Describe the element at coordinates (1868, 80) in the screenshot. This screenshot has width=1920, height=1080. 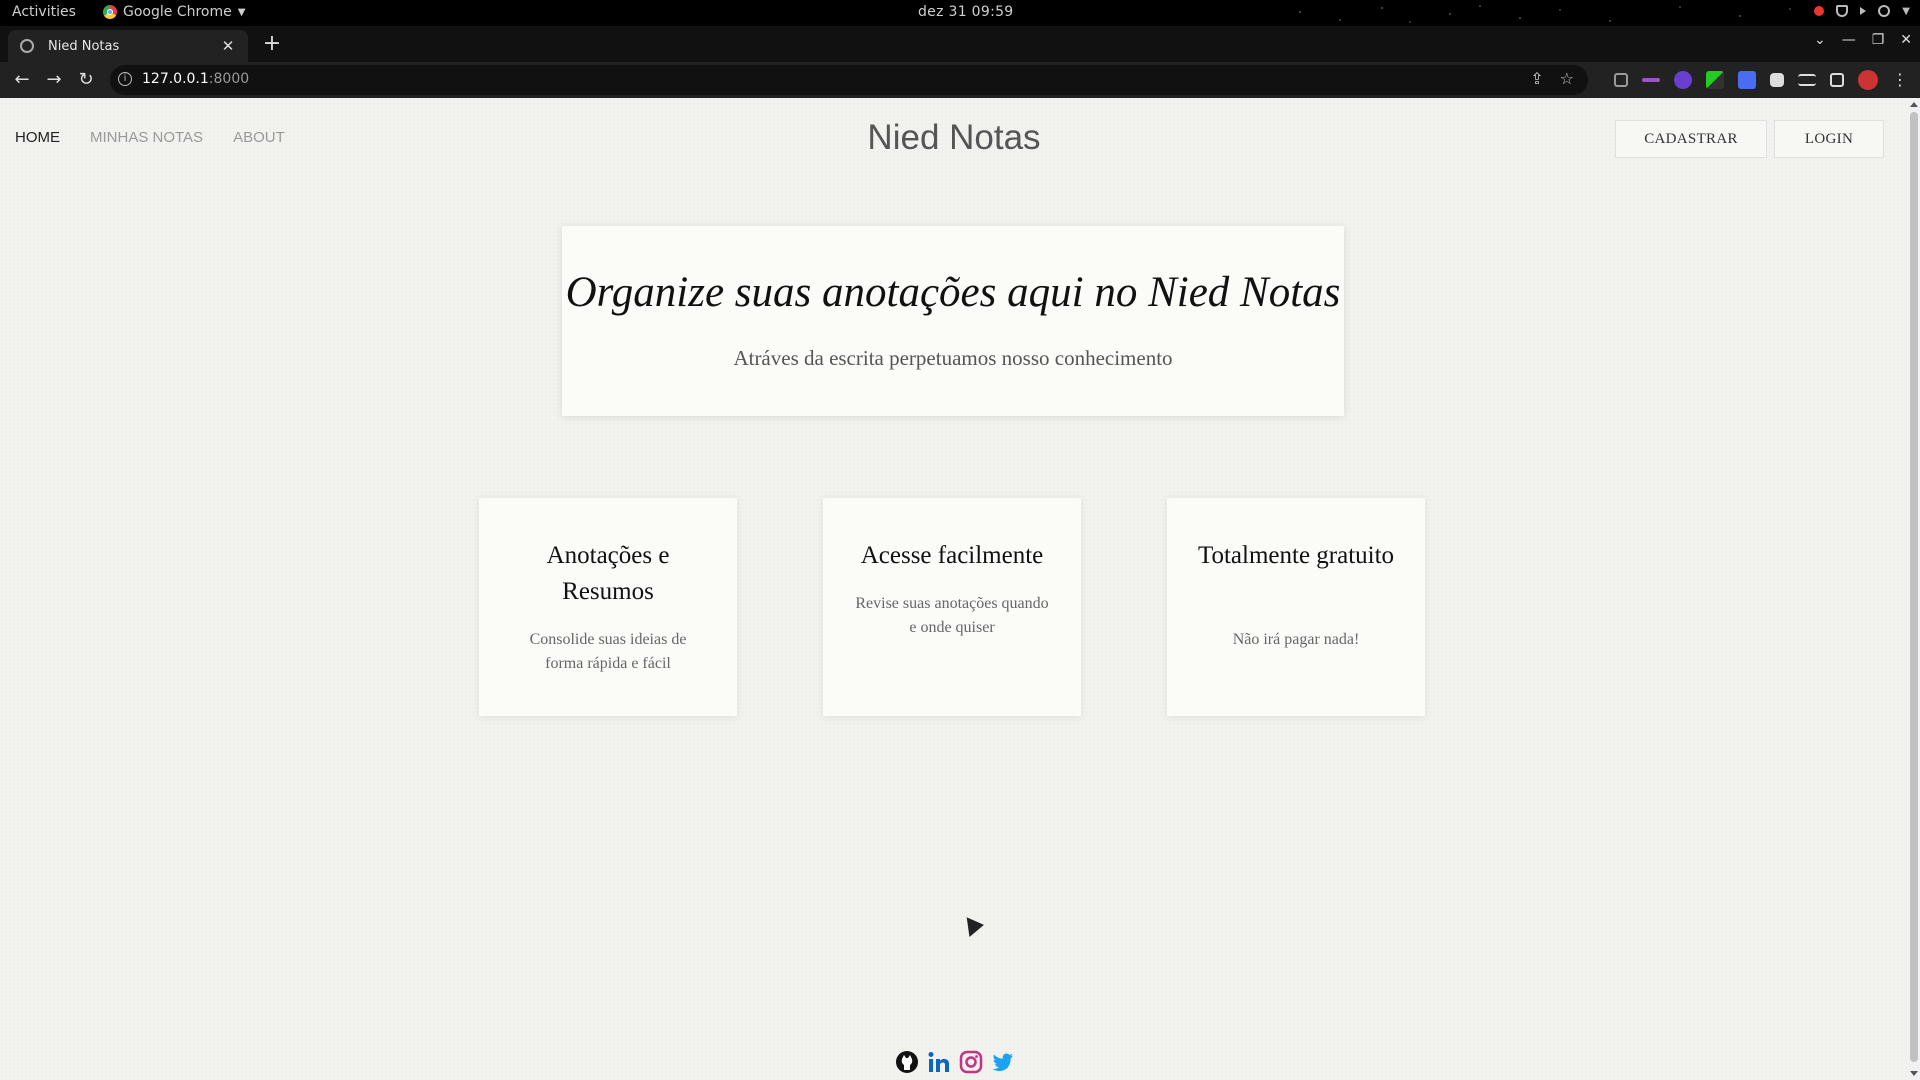
I see `avatar` at that location.